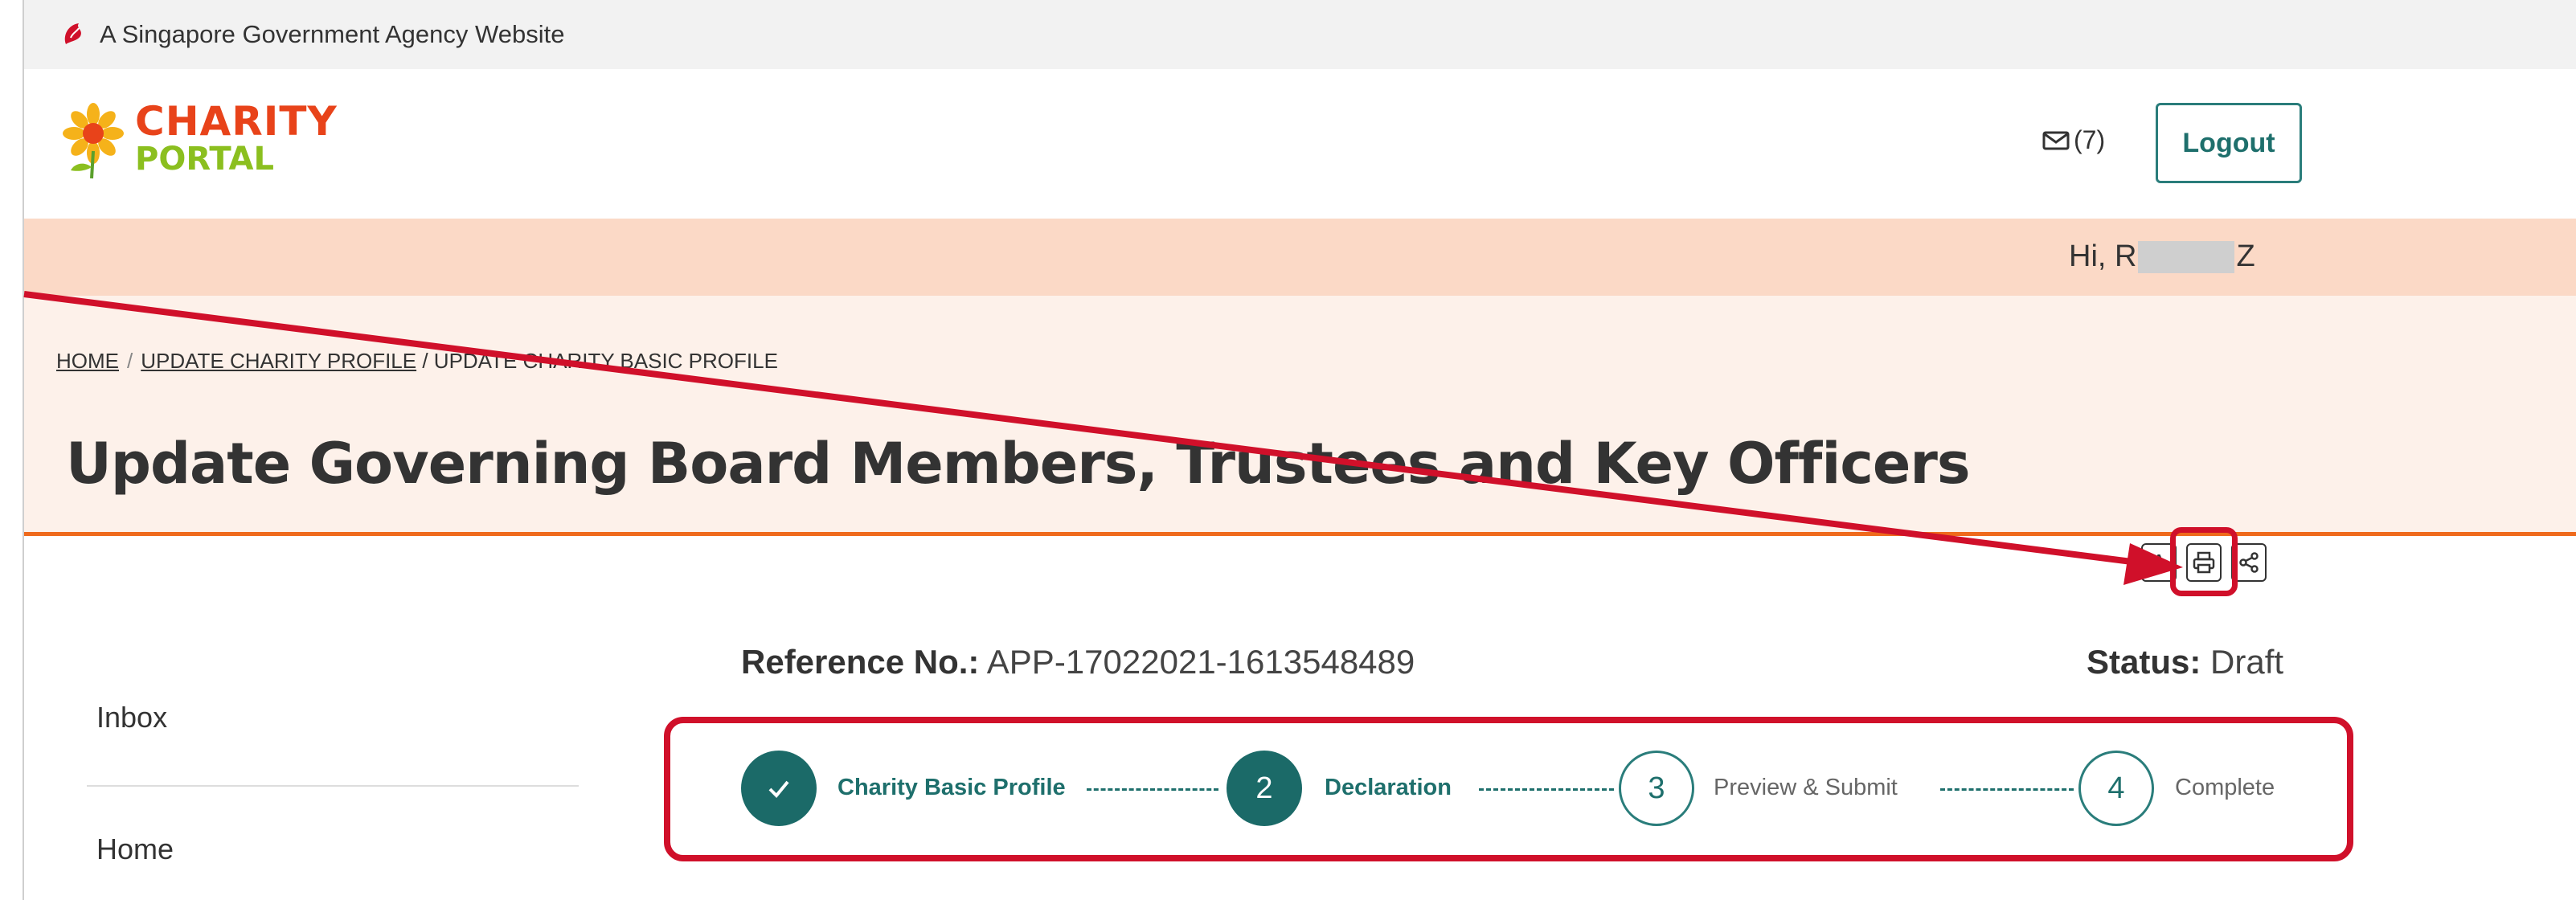  What do you see at coordinates (332, 34) in the screenshot?
I see `gov-banner-text: A Singapore Government Agency Website` at bounding box center [332, 34].